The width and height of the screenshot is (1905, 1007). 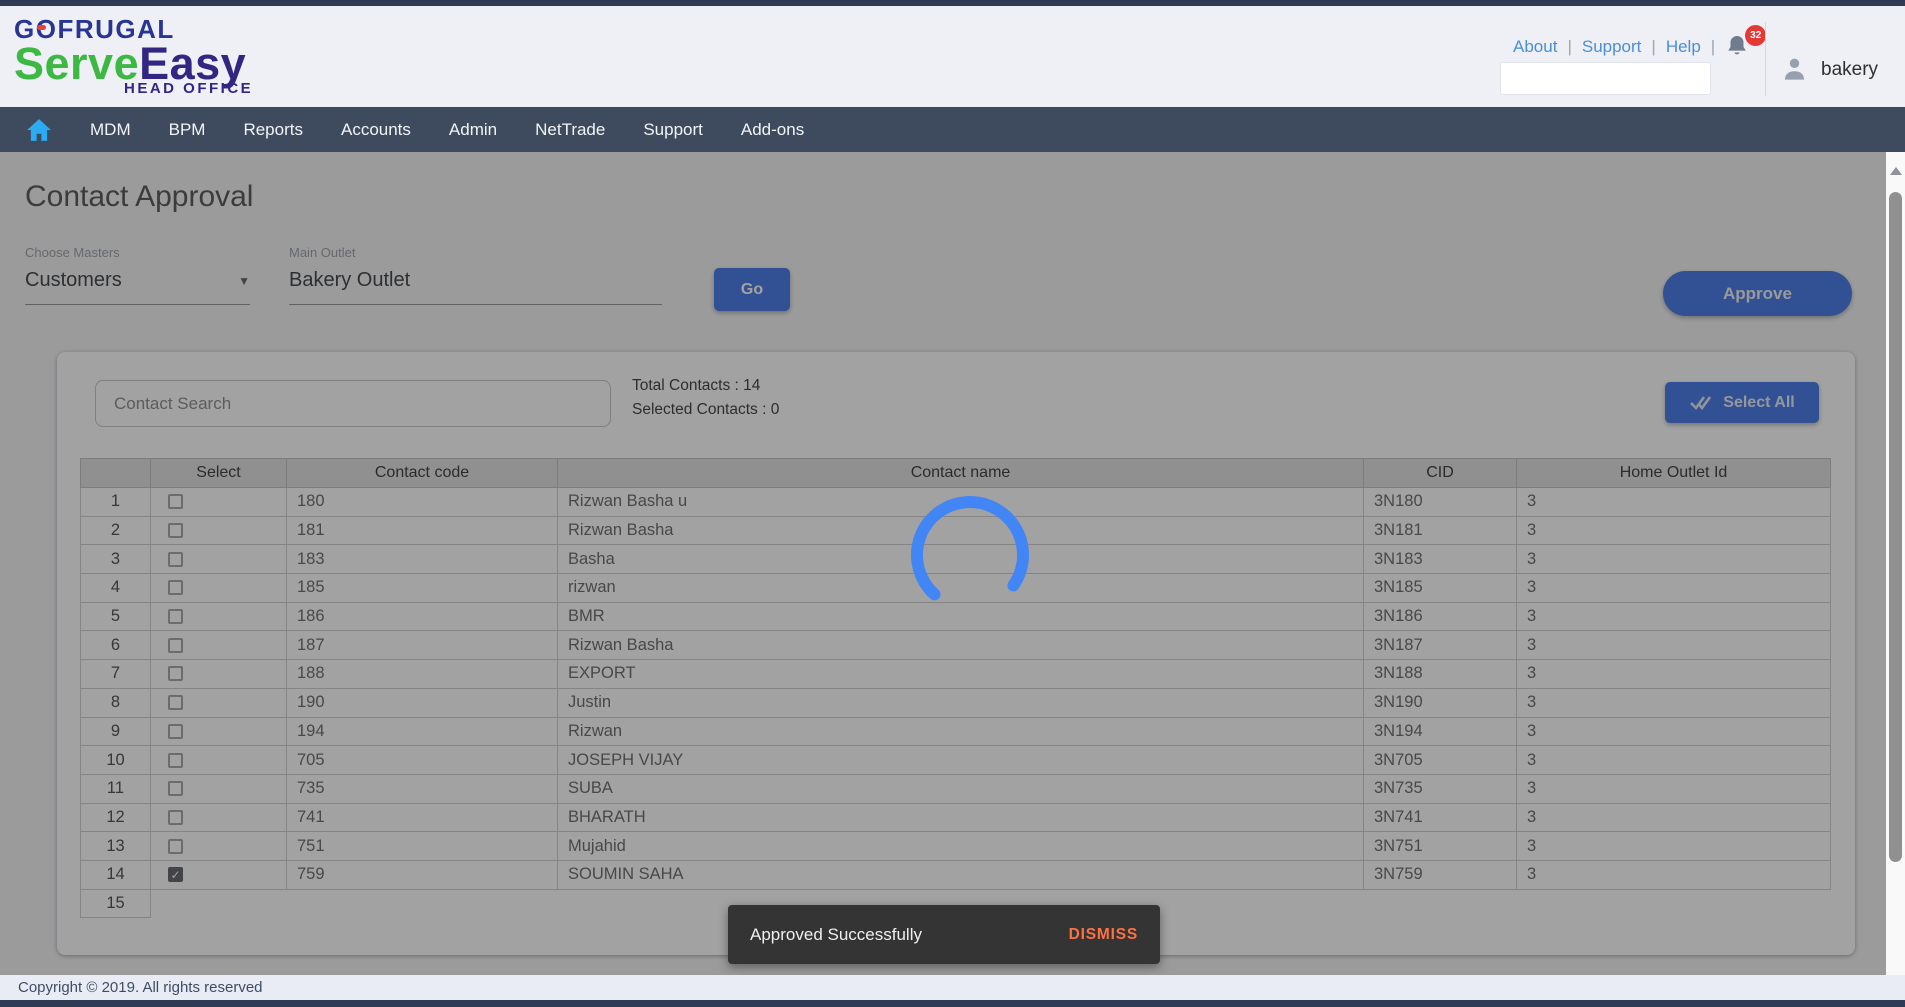 What do you see at coordinates (473, 130) in the screenshot?
I see `nav-item-admin: Admin` at bounding box center [473, 130].